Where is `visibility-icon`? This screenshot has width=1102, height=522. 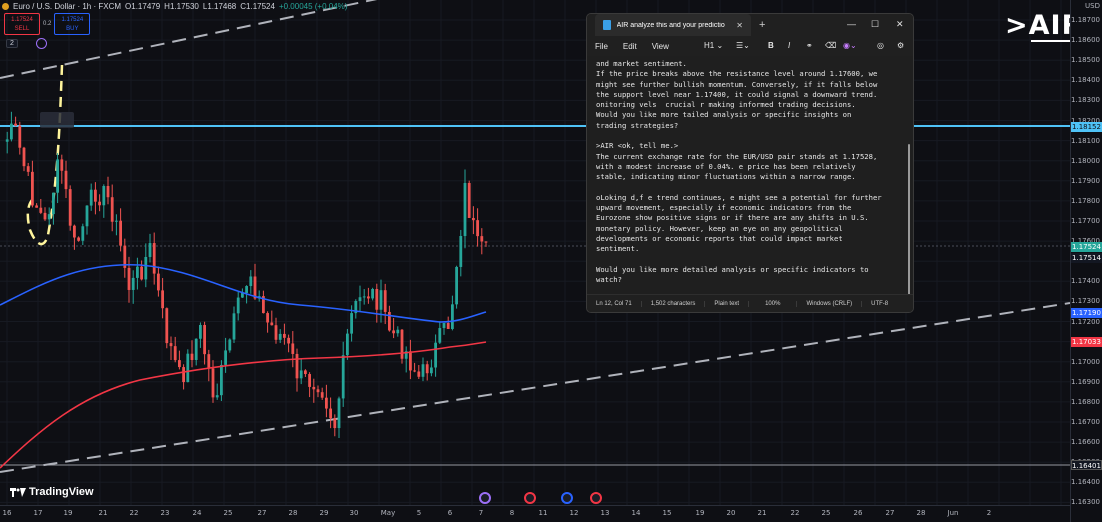 visibility-icon is located at coordinates (41, 43).